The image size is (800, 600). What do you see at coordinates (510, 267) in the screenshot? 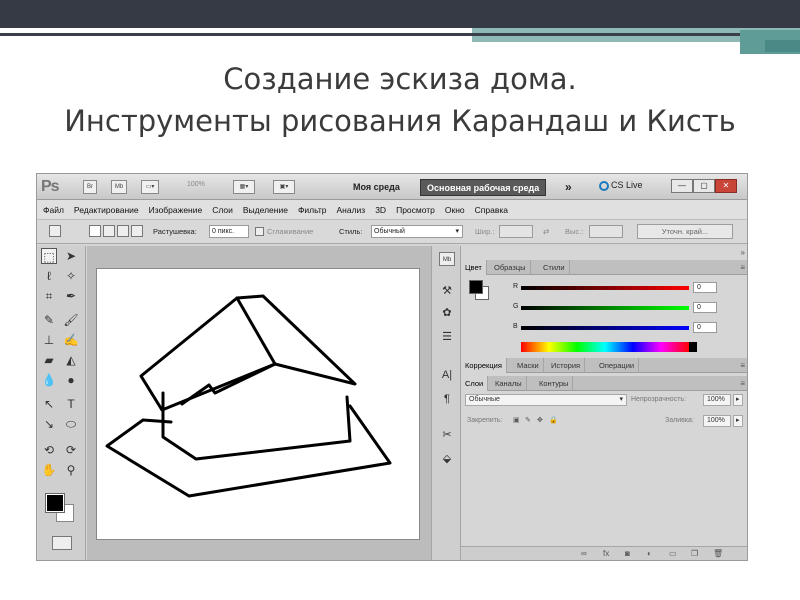
I see `tab-swatches: Образцы` at bounding box center [510, 267].